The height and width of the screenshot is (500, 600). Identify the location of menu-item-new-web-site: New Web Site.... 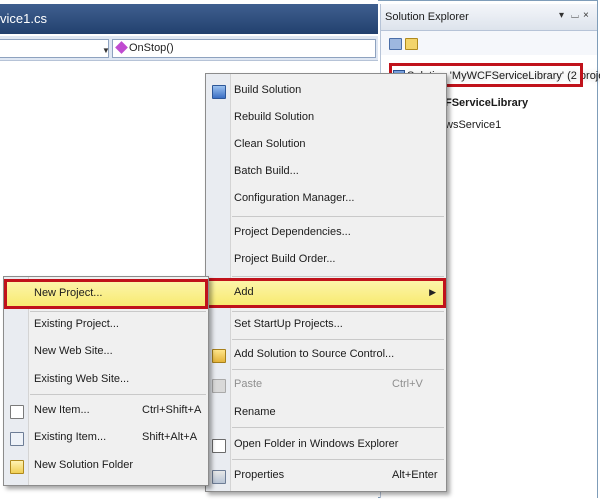
(106, 352).